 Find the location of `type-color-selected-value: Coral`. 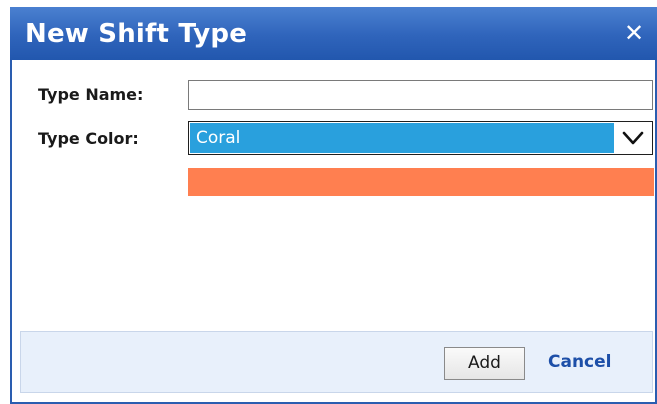

type-color-selected-value: Coral is located at coordinates (402, 138).